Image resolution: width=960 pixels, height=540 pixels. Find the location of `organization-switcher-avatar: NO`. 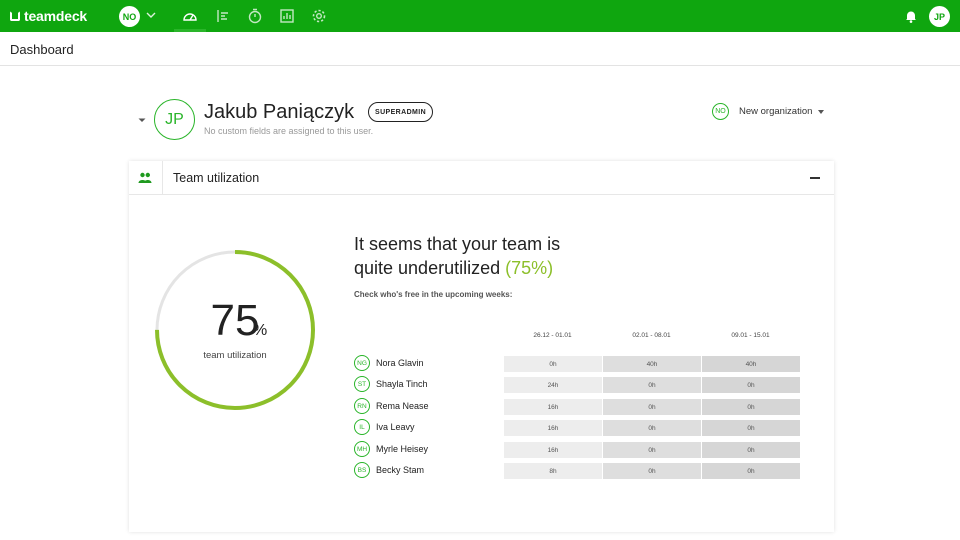

organization-switcher-avatar: NO is located at coordinates (129, 16).